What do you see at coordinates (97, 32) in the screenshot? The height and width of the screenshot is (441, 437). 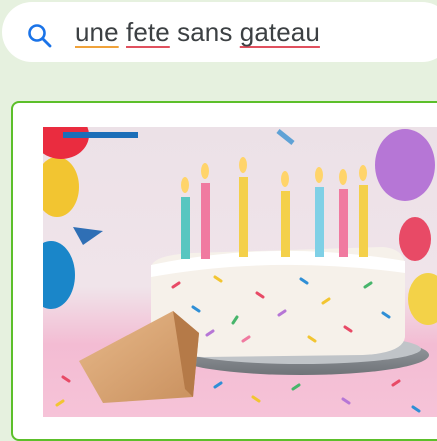 I see `query-word: une` at bounding box center [97, 32].